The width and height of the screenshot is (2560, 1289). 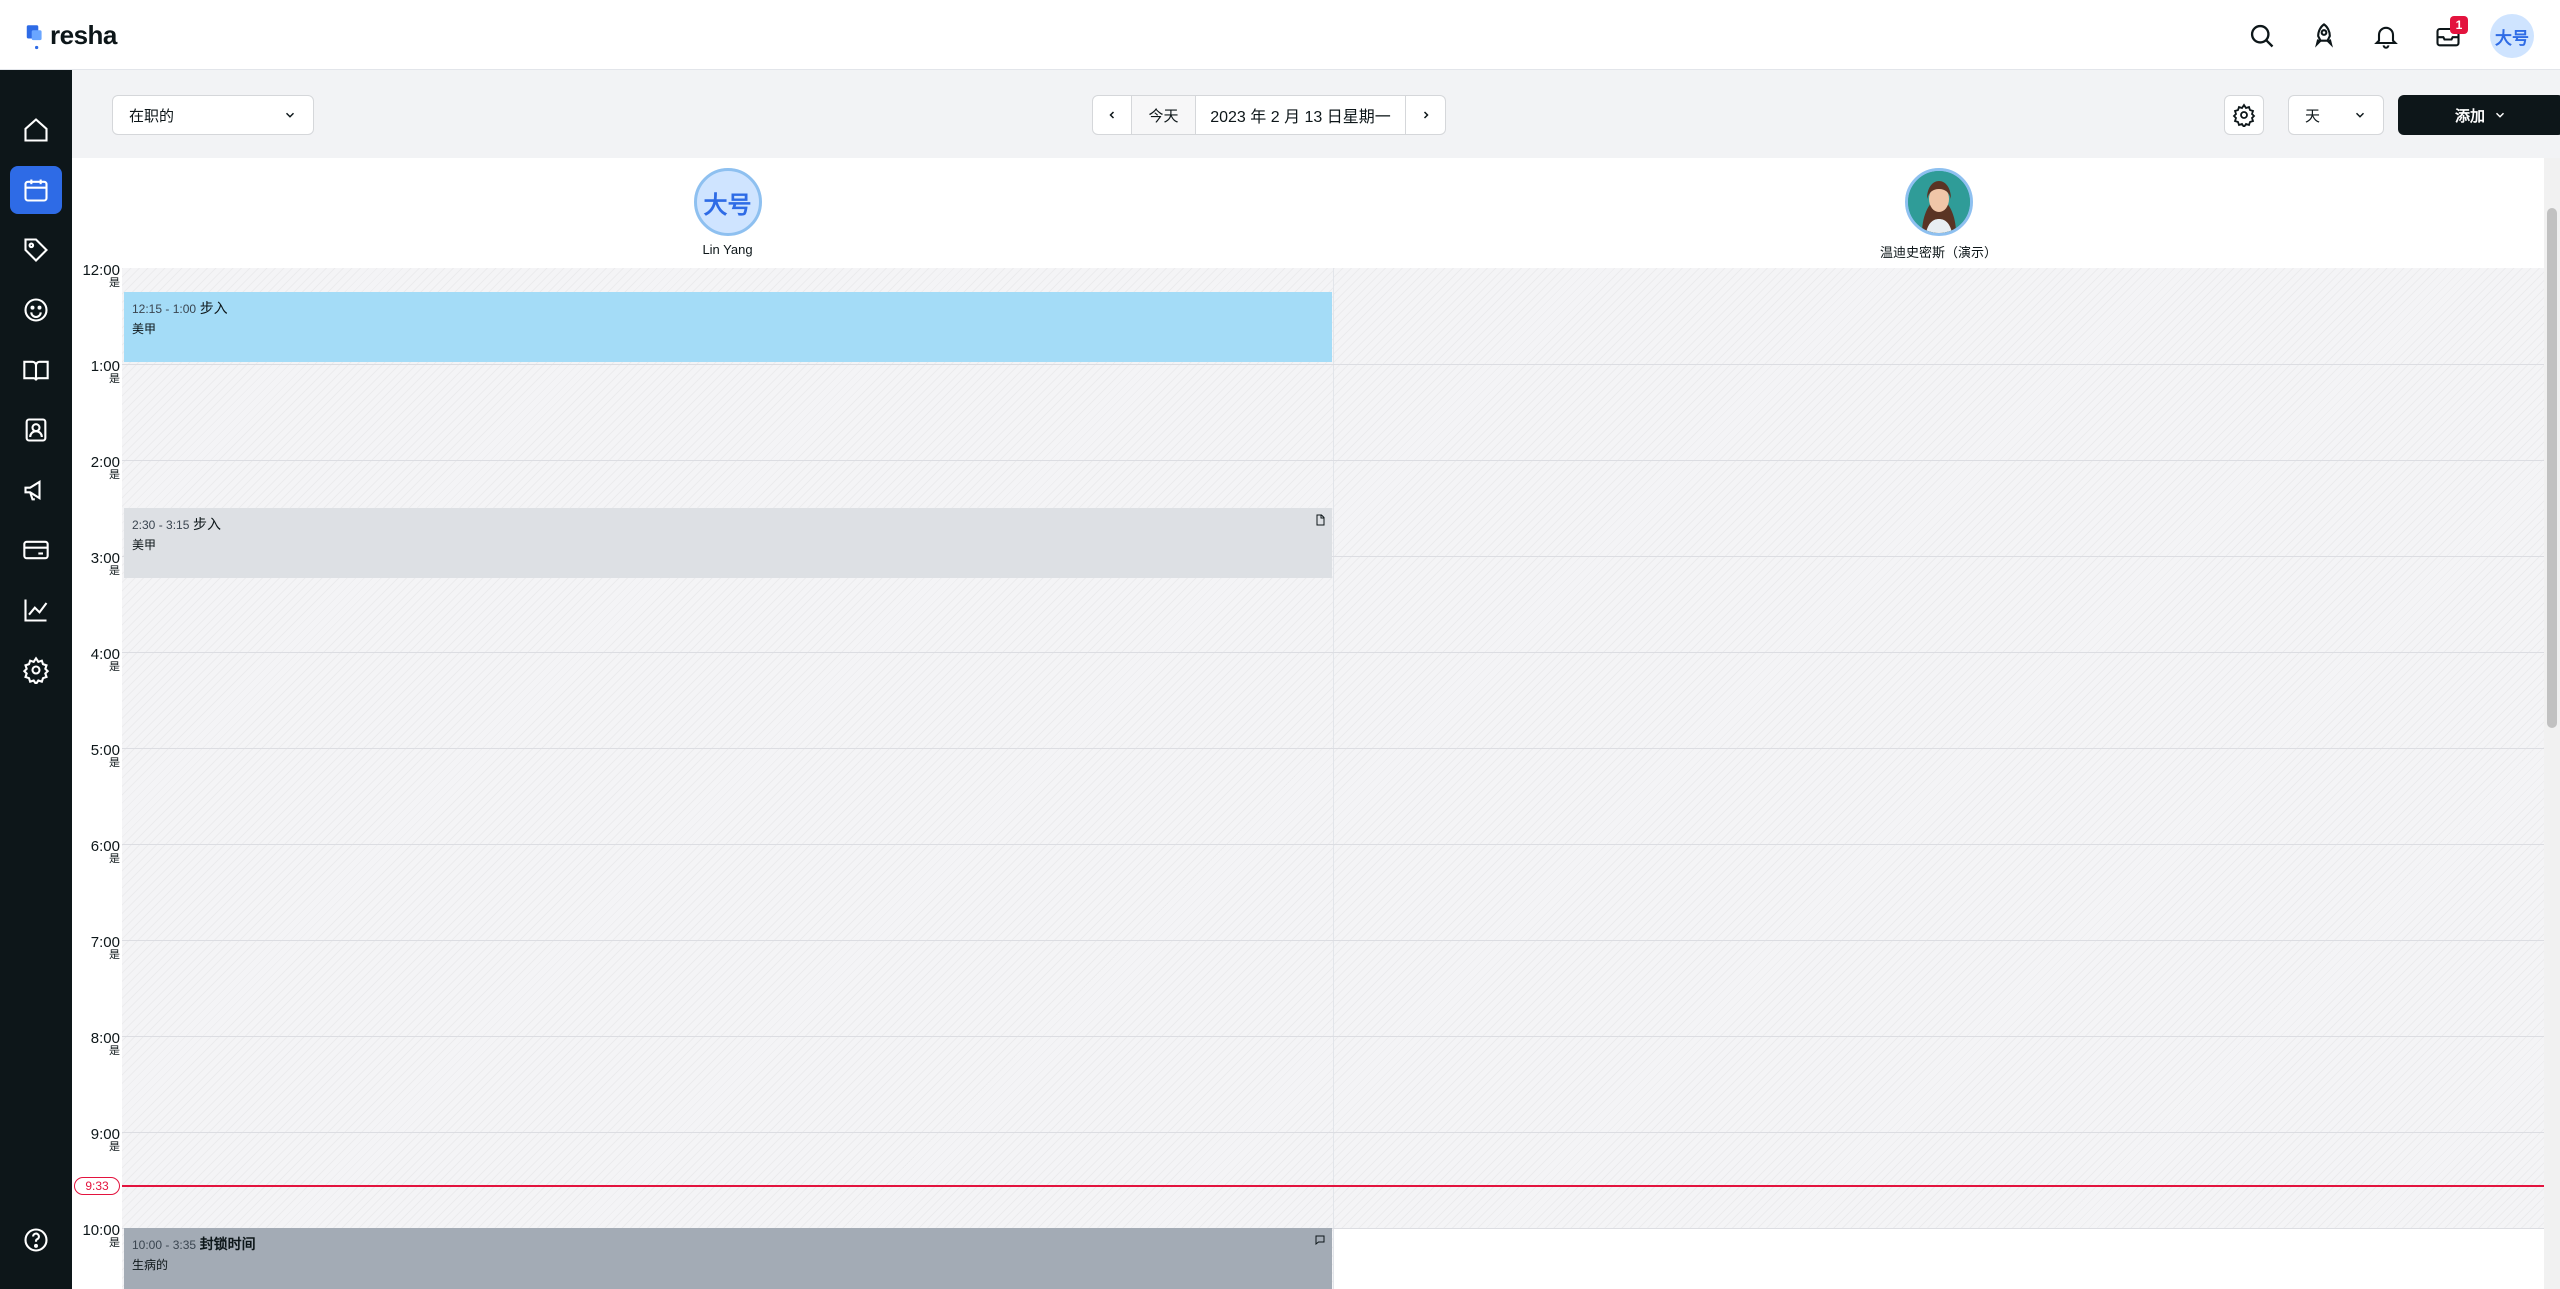 I want to click on top-bar: resha 1 大号, so click(x=1280, y=35).